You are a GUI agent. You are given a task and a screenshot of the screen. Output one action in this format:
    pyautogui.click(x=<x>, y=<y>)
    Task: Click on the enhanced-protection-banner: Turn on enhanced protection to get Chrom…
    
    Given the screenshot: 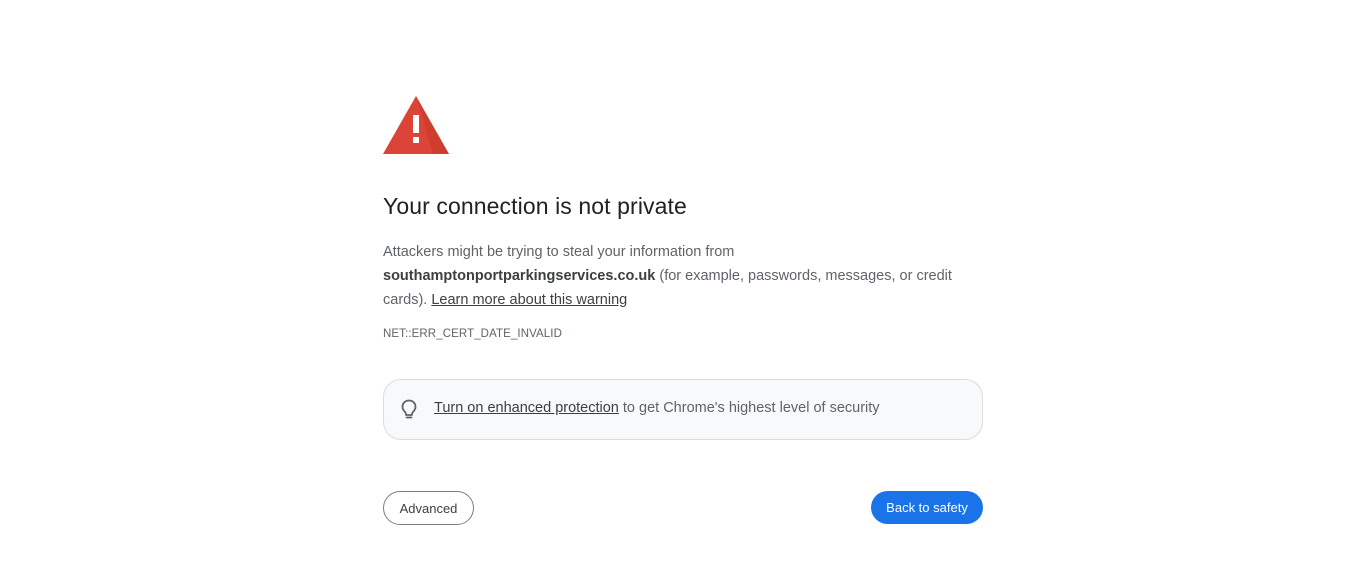 What is the action you would take?
    pyautogui.click(x=683, y=409)
    